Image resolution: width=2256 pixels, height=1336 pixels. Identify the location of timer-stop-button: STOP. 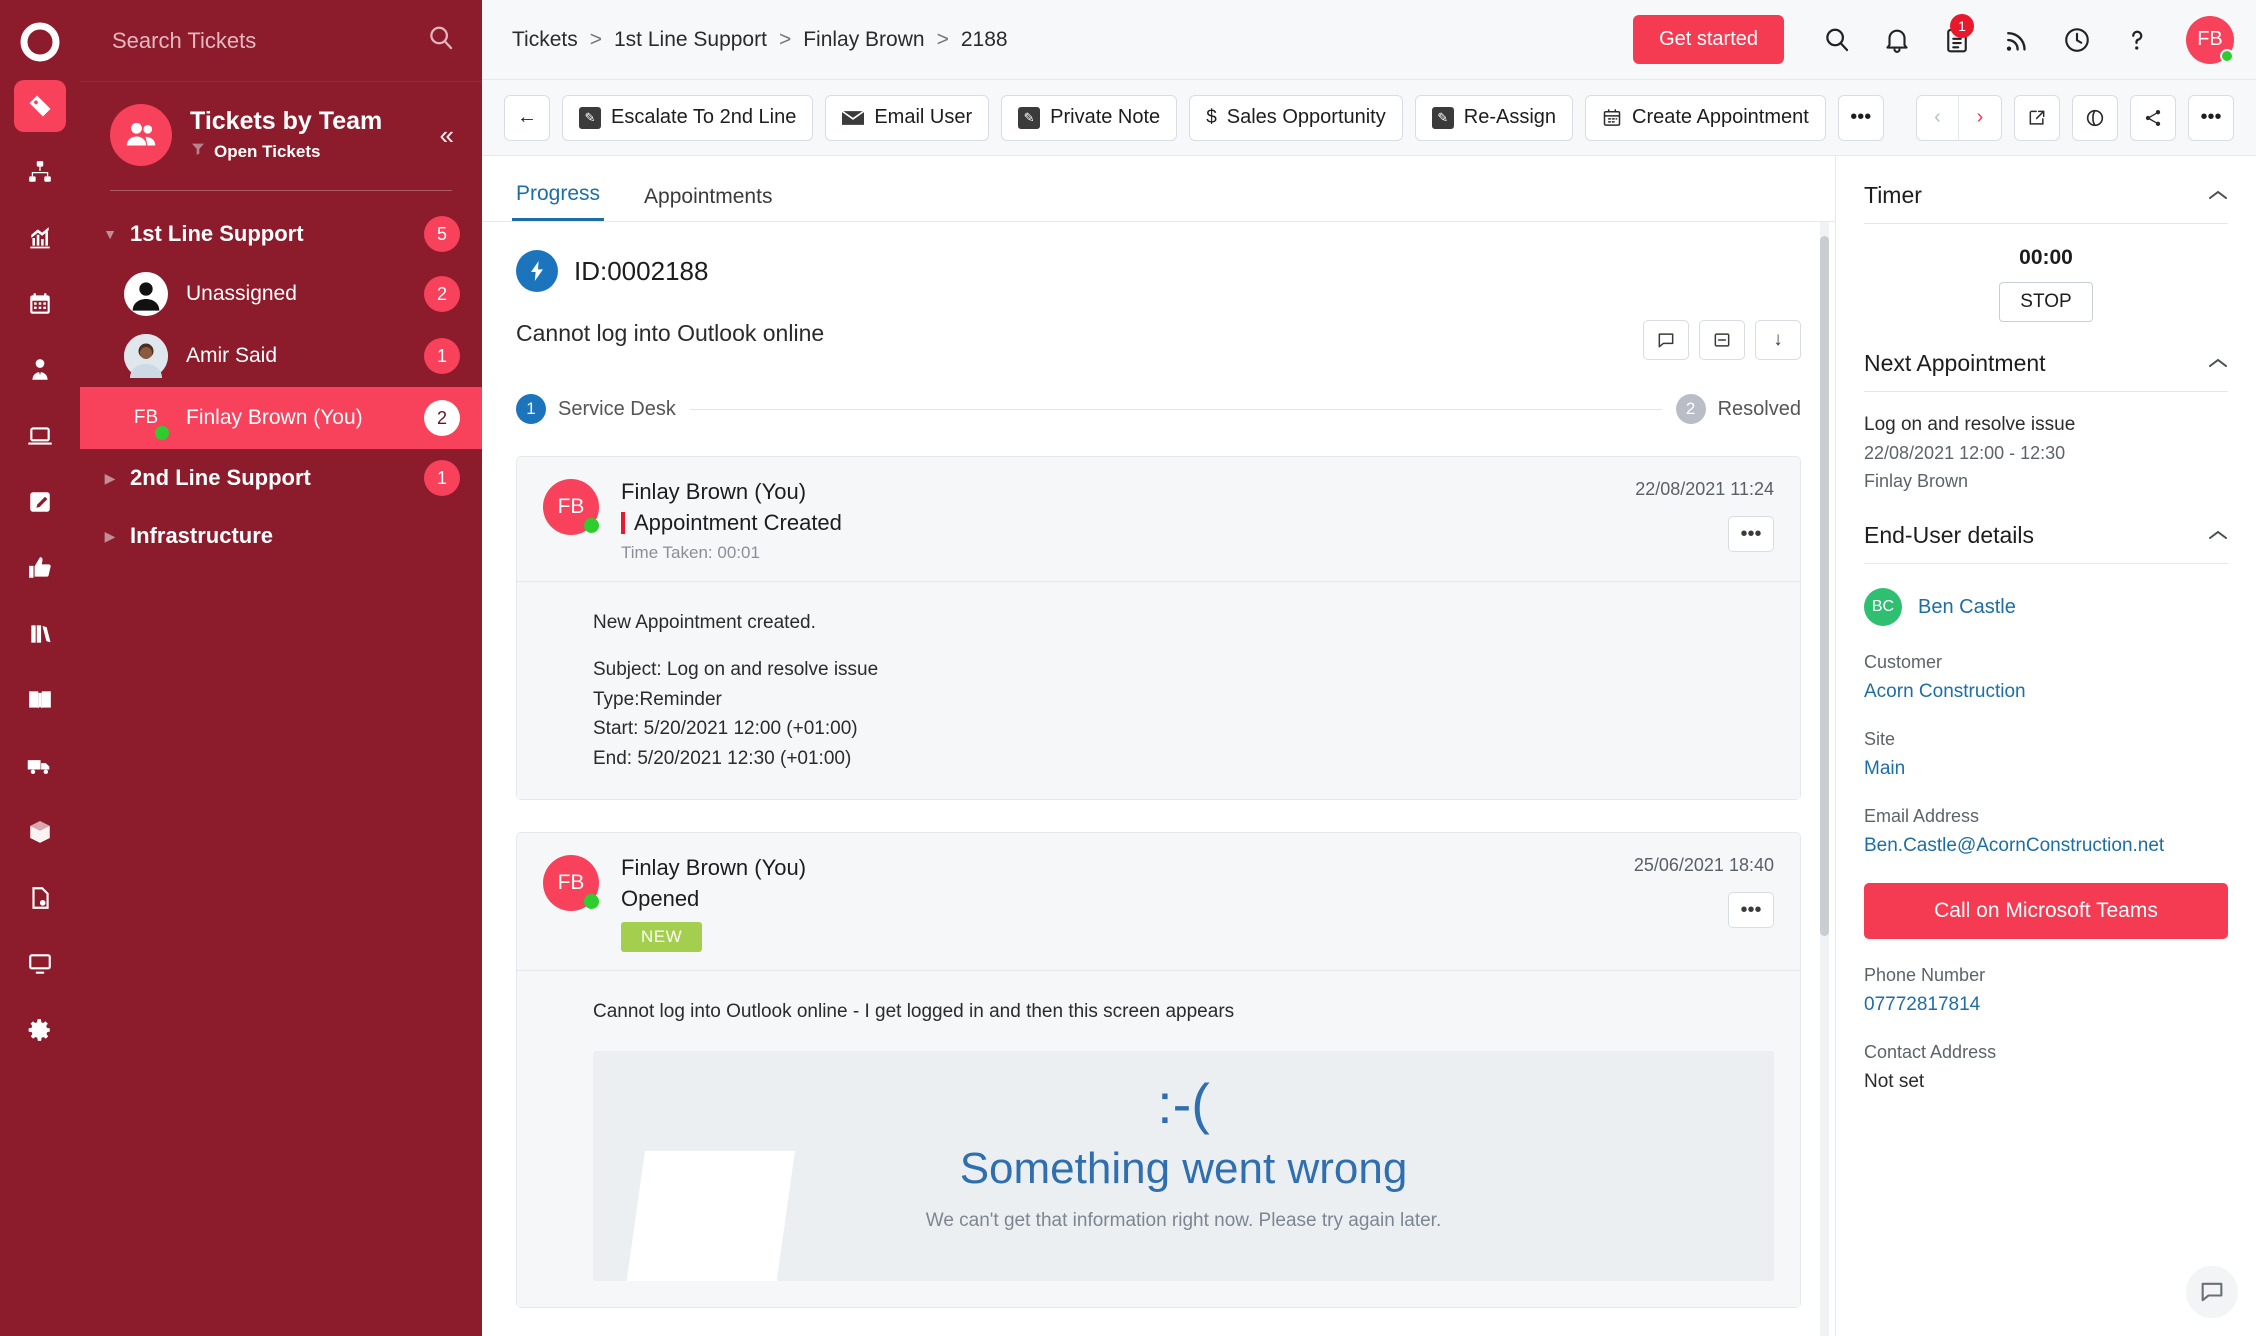
(2046, 302).